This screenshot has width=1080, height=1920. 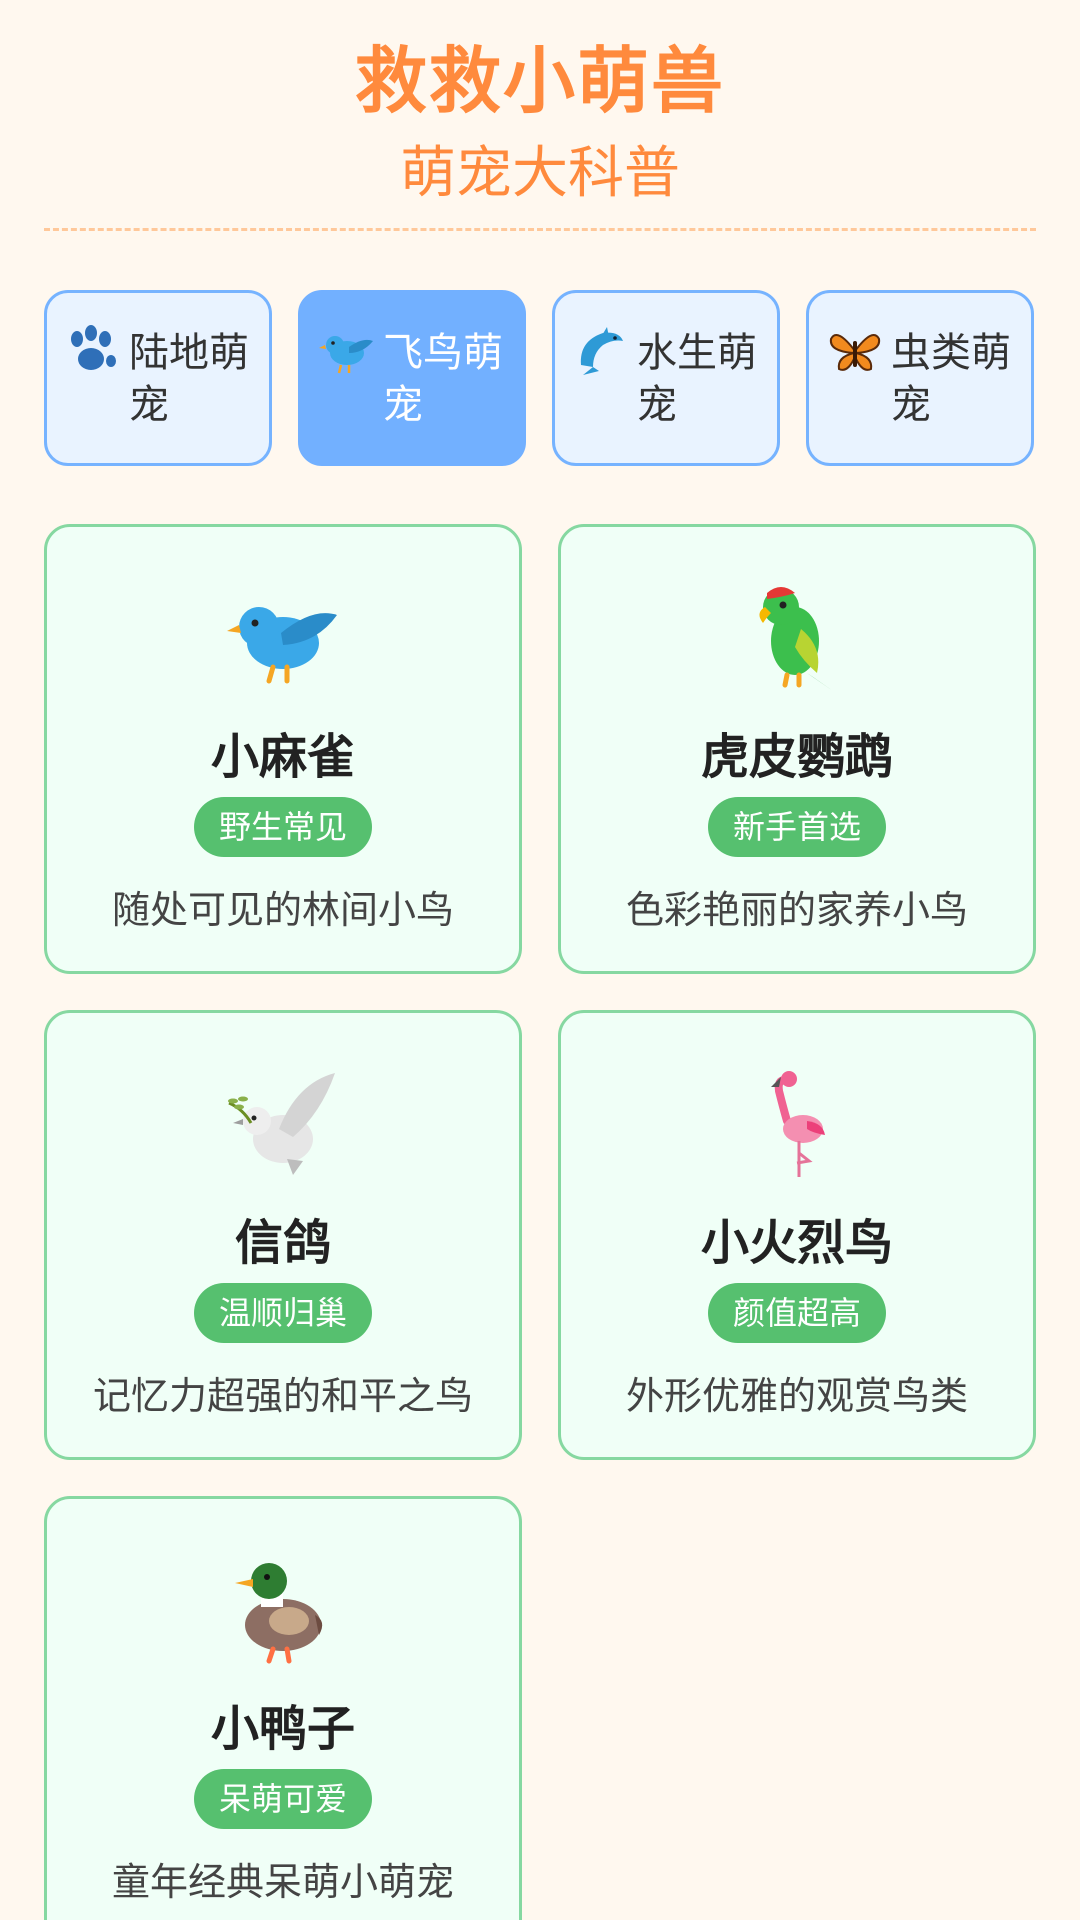 I want to click on pet-card-flamingo: 小火烈鸟 颜值超高 外形优雅的观赏鸟类, so click(x=797, y=1235).